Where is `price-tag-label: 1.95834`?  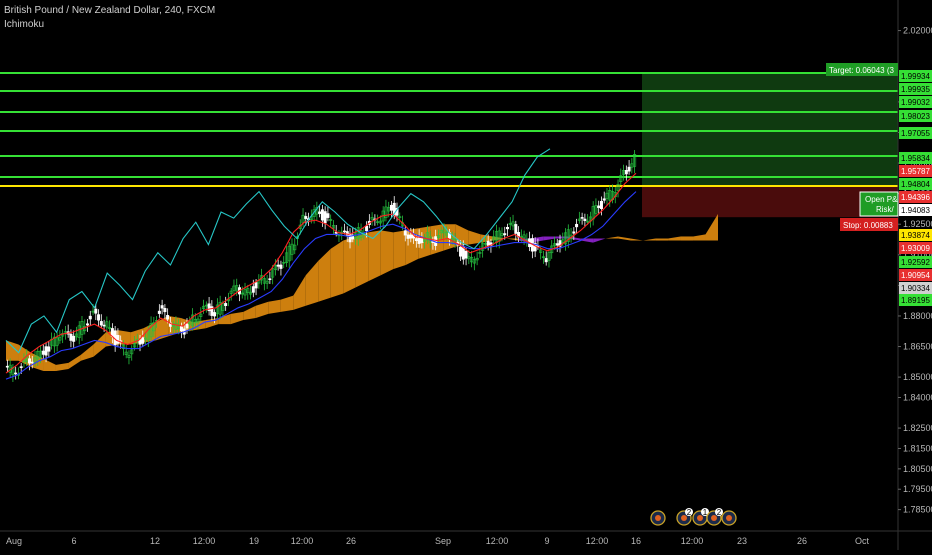
price-tag-label: 1.95834 is located at coordinates (915, 158).